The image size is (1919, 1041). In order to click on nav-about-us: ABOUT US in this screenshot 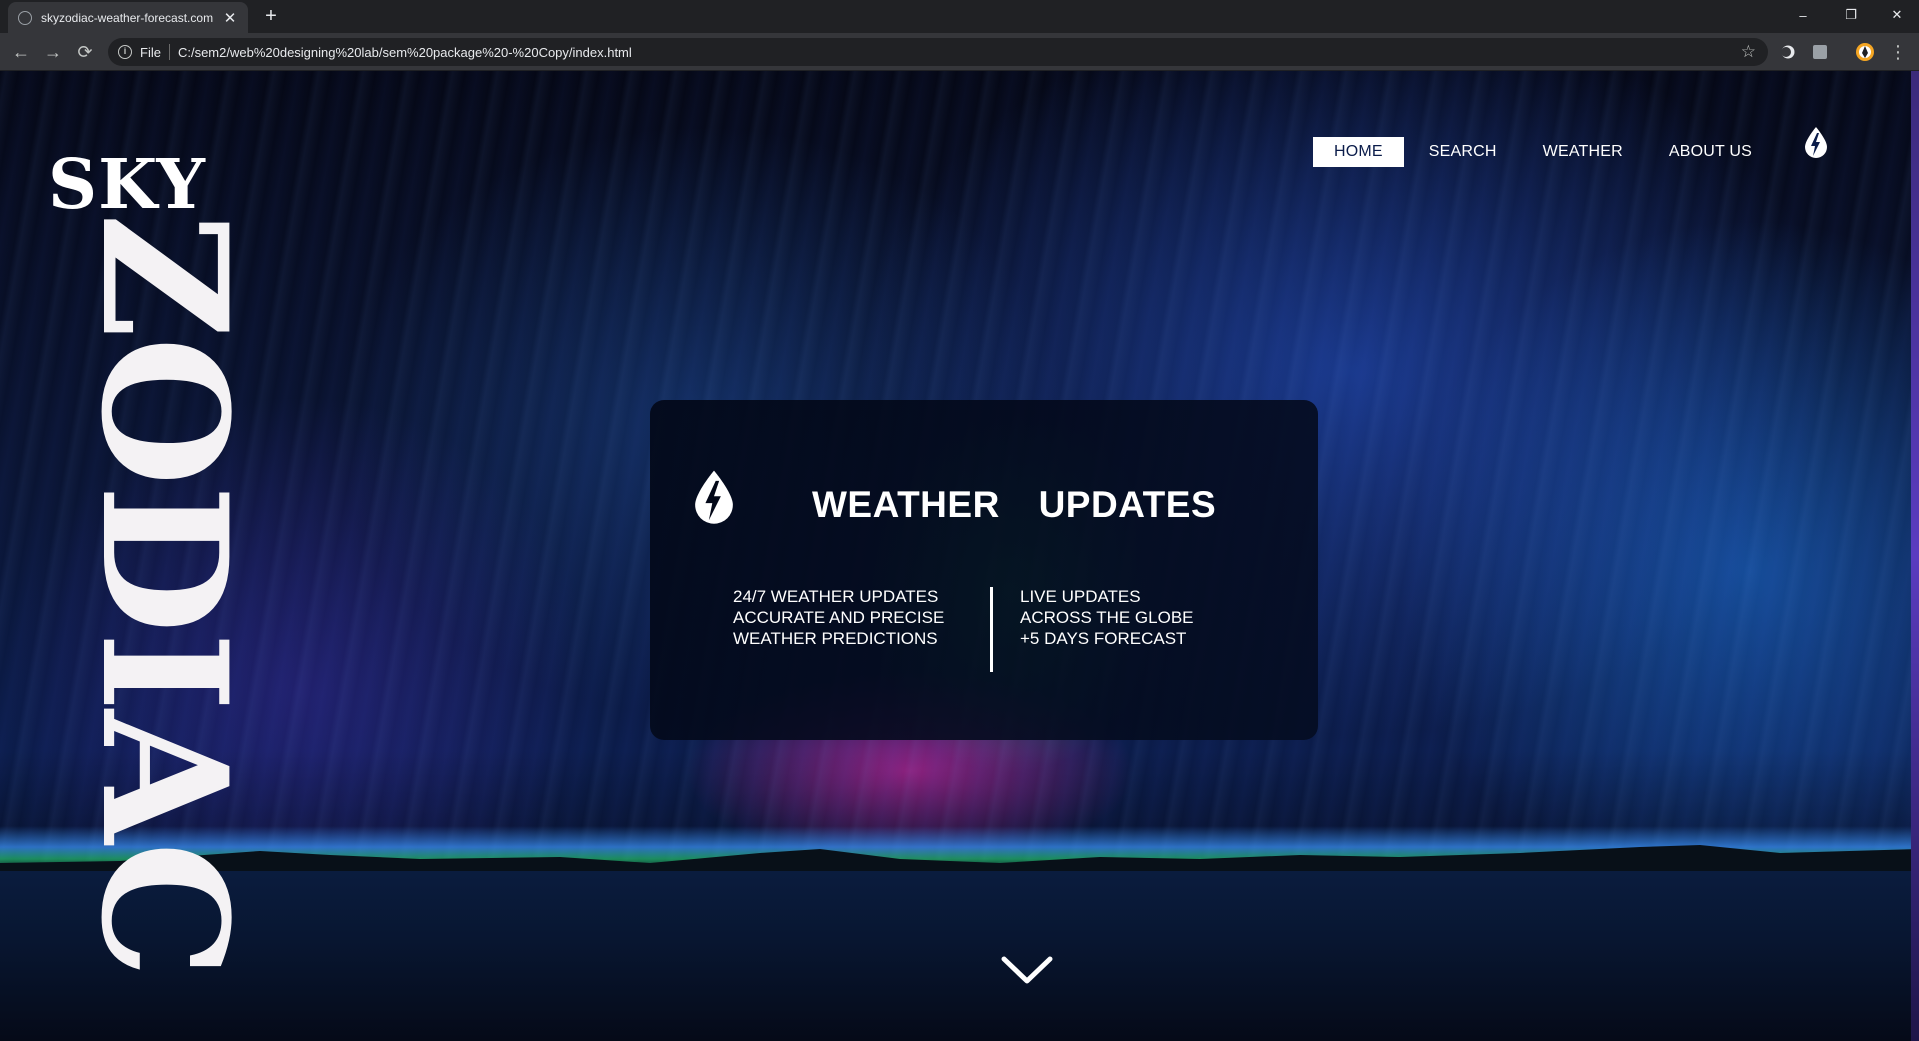, I will do `click(1710, 152)`.